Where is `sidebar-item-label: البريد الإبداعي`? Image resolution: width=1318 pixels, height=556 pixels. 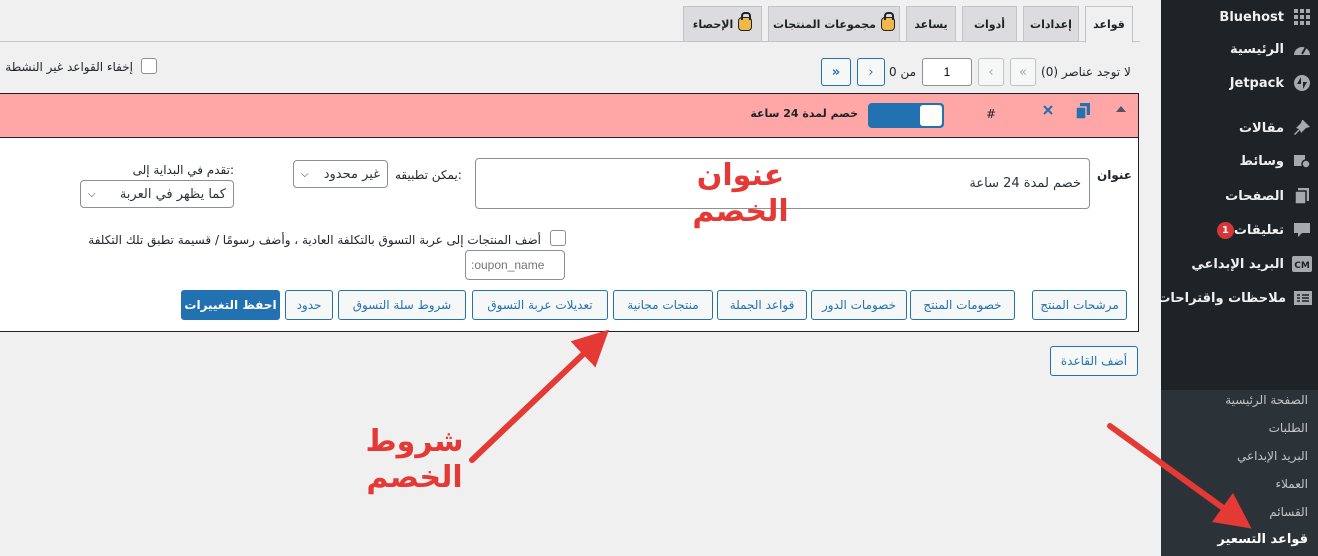
sidebar-item-label: البريد الإبداعي is located at coordinates (1237, 264).